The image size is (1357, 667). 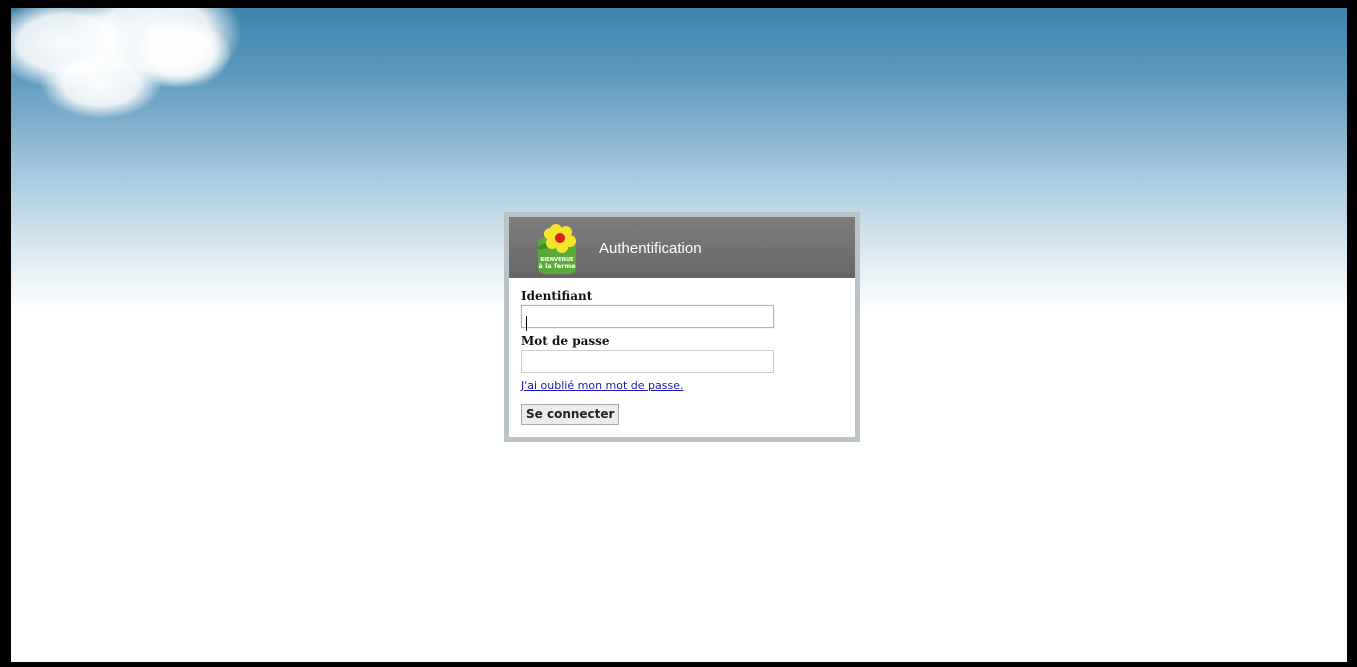 I want to click on forgot-password-link: J'ai oublié mon mot de passe., so click(x=682, y=385).